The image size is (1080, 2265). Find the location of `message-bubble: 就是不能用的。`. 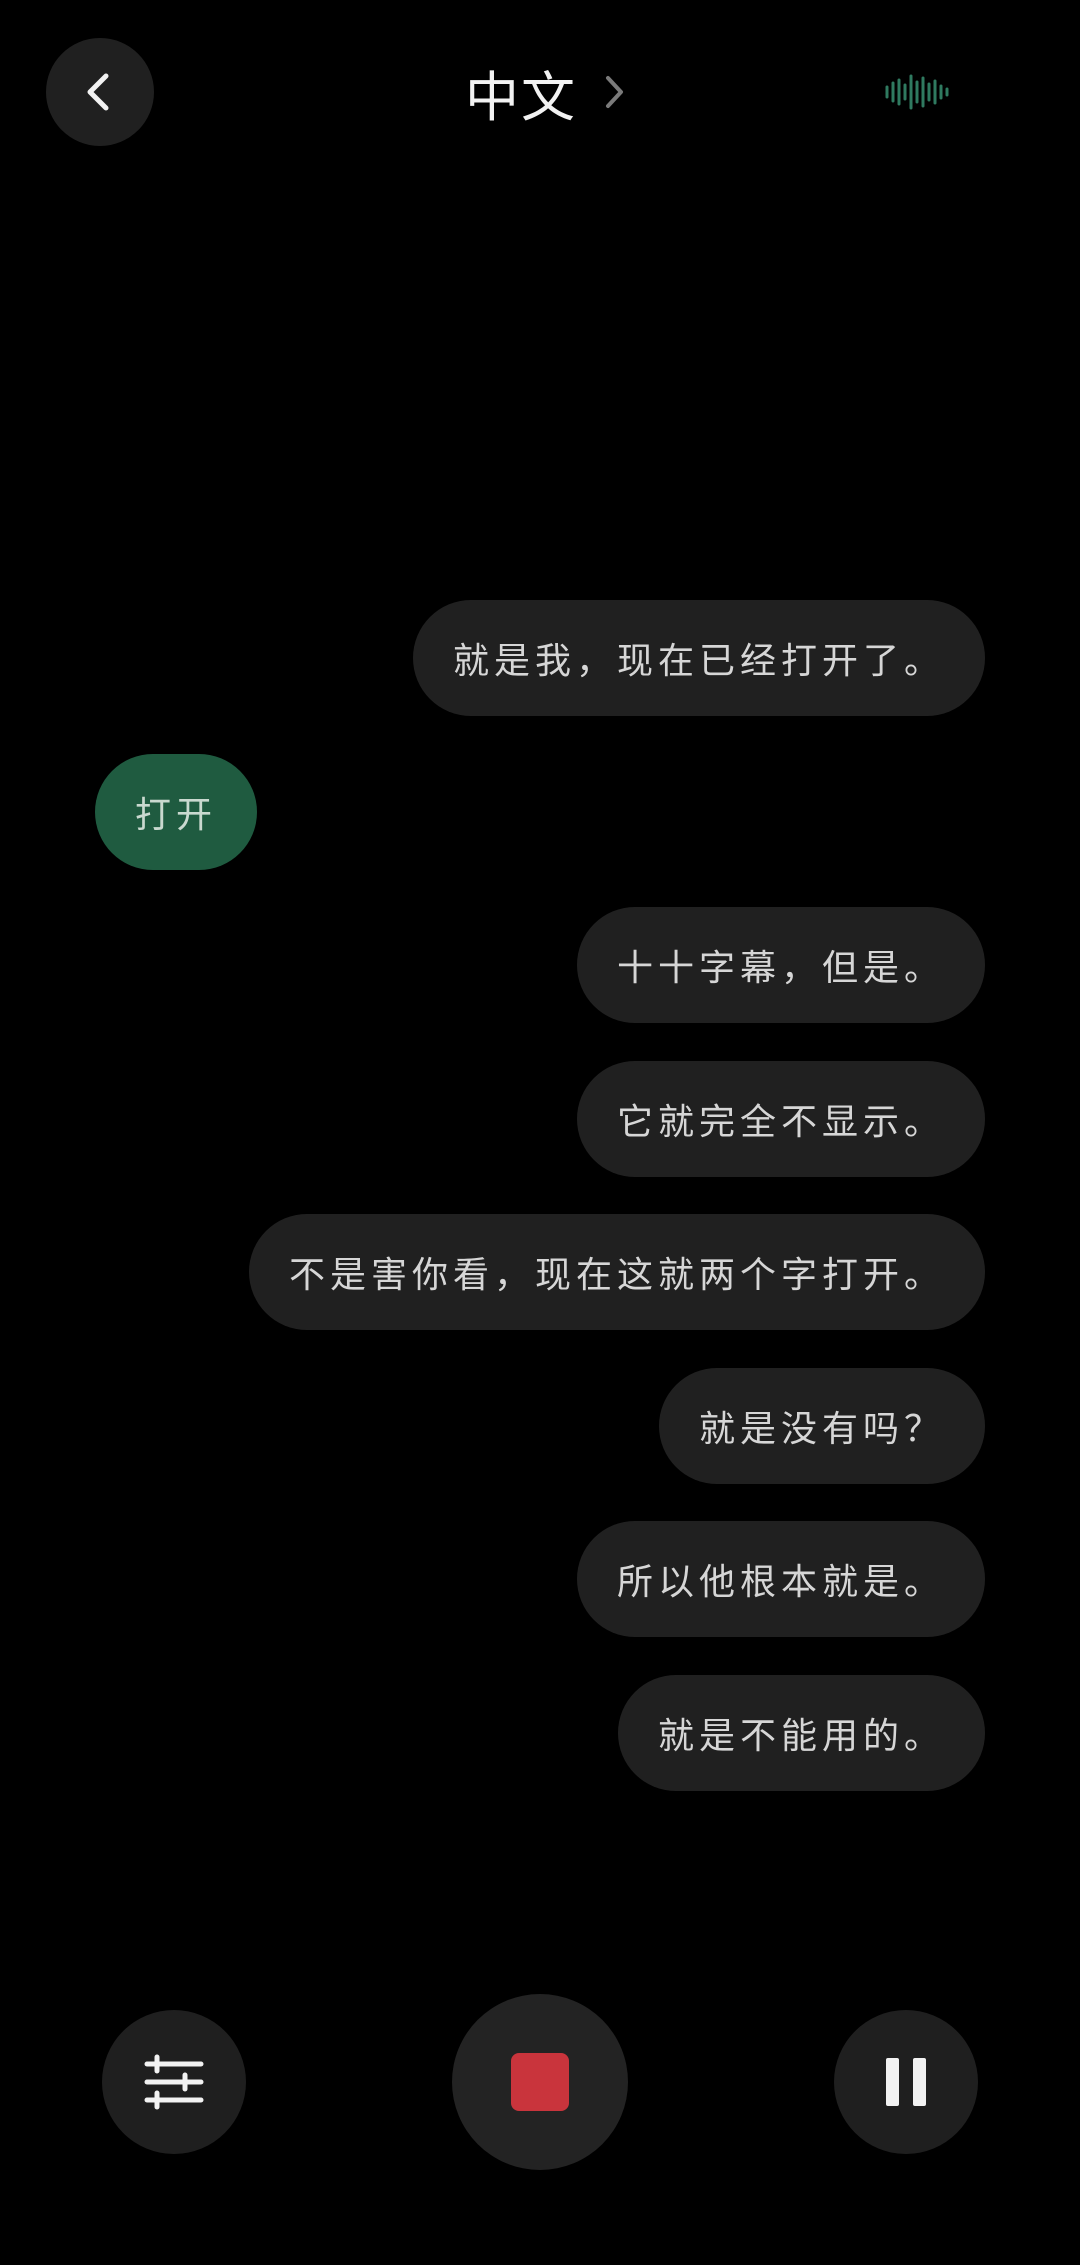

message-bubble: 就是不能用的。 is located at coordinates (801, 1733).